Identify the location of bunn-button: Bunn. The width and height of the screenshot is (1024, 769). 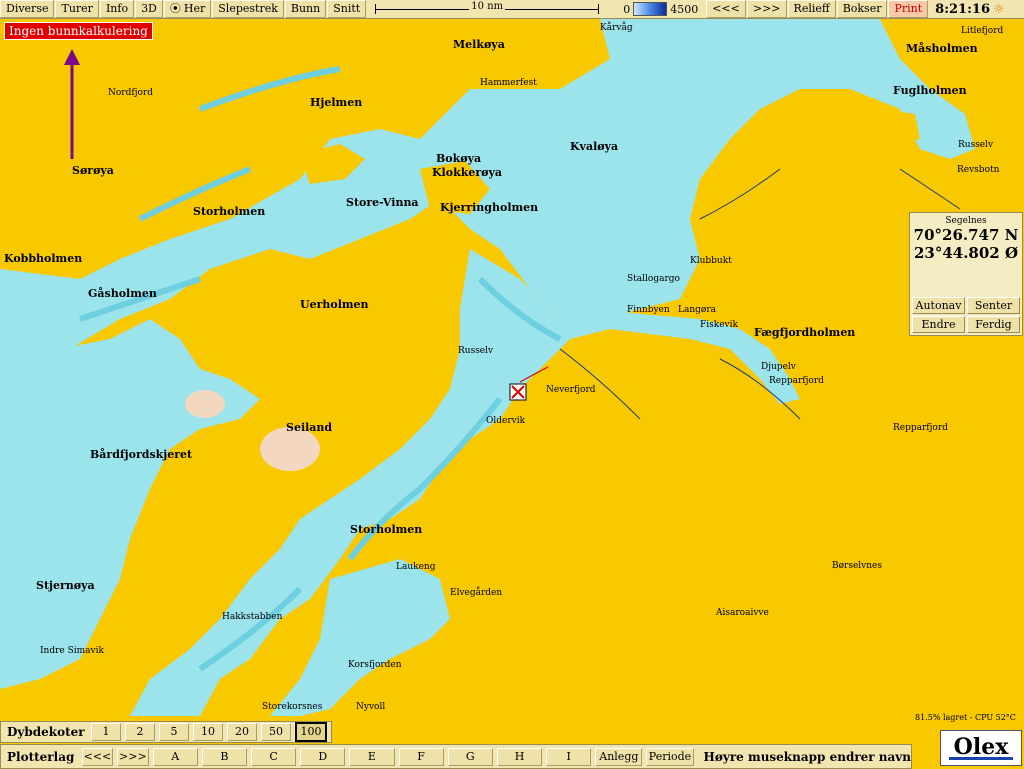
(305, 9).